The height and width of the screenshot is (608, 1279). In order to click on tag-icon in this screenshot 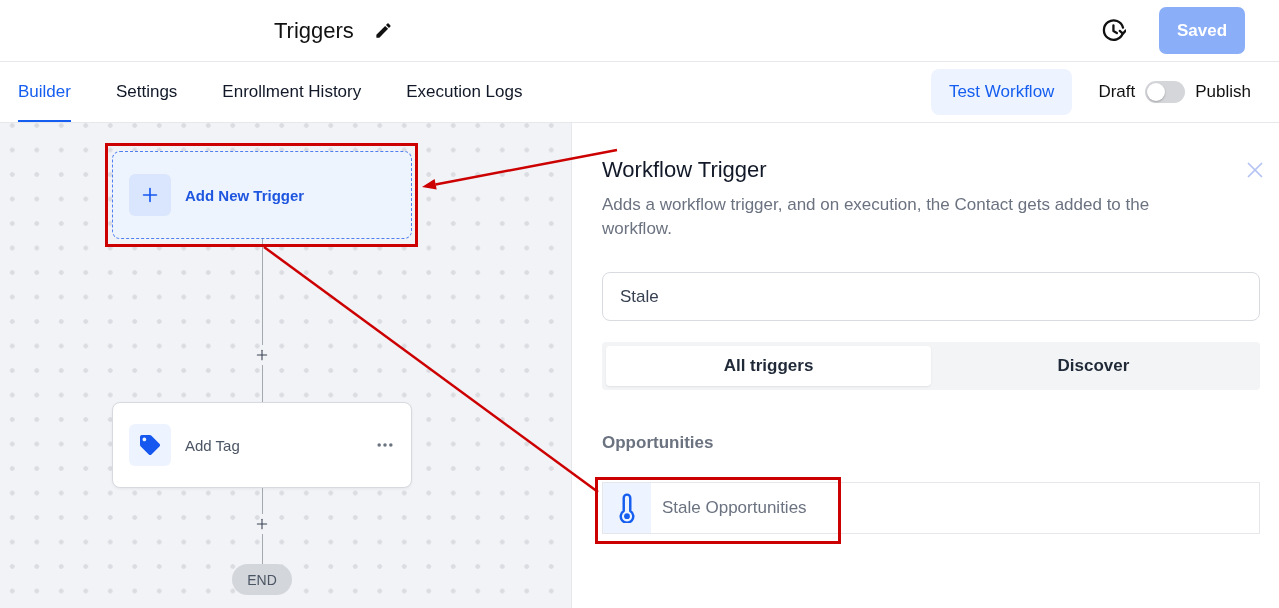, I will do `click(150, 445)`.